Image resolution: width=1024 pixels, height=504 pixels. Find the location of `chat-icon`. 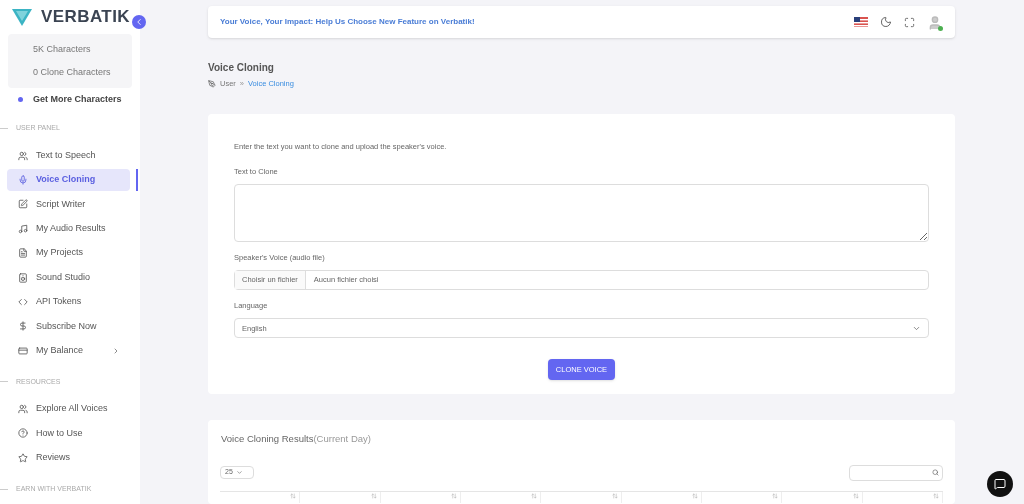

chat-icon is located at coordinates (1000, 484).